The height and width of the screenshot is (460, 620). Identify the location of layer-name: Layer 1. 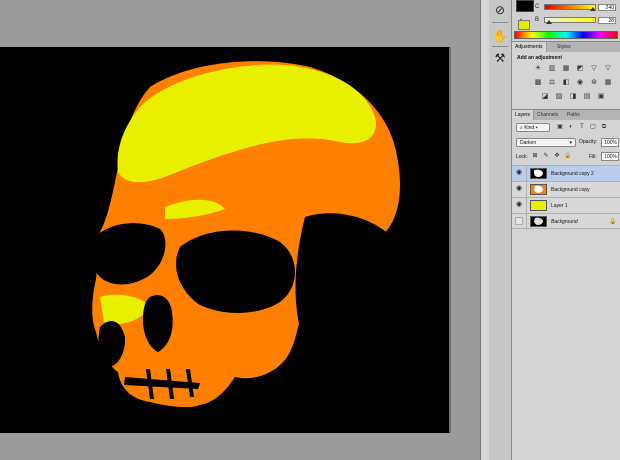
(559, 206).